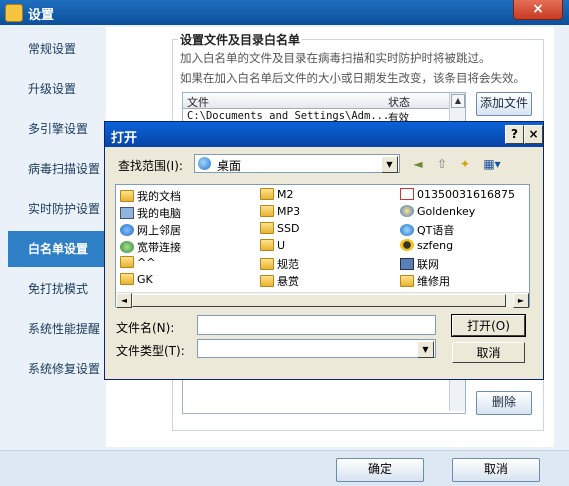  What do you see at coordinates (284, 12) in the screenshot?
I see `window-titlebar: 设置 ×` at bounding box center [284, 12].